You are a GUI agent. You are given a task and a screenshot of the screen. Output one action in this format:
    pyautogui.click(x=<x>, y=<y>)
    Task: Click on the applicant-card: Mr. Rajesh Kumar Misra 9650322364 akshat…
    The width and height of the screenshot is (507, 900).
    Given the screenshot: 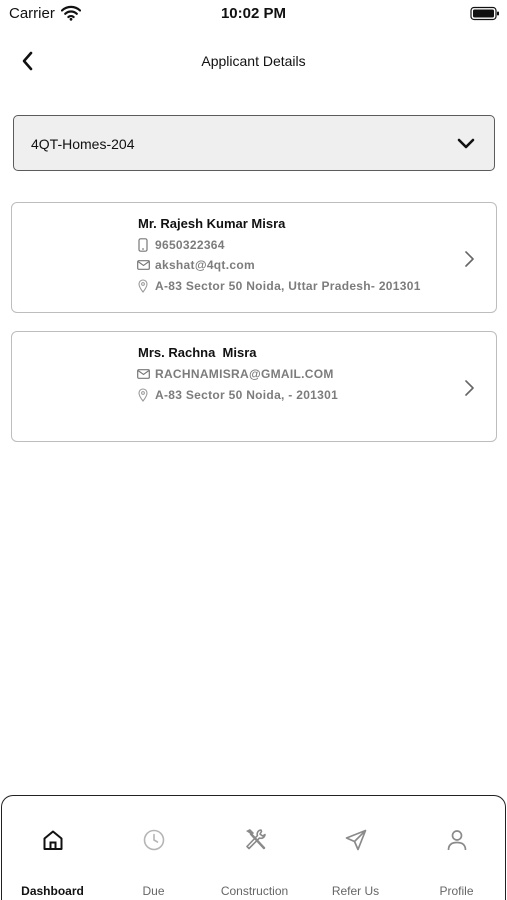 What is the action you would take?
    pyautogui.click(x=254, y=257)
    